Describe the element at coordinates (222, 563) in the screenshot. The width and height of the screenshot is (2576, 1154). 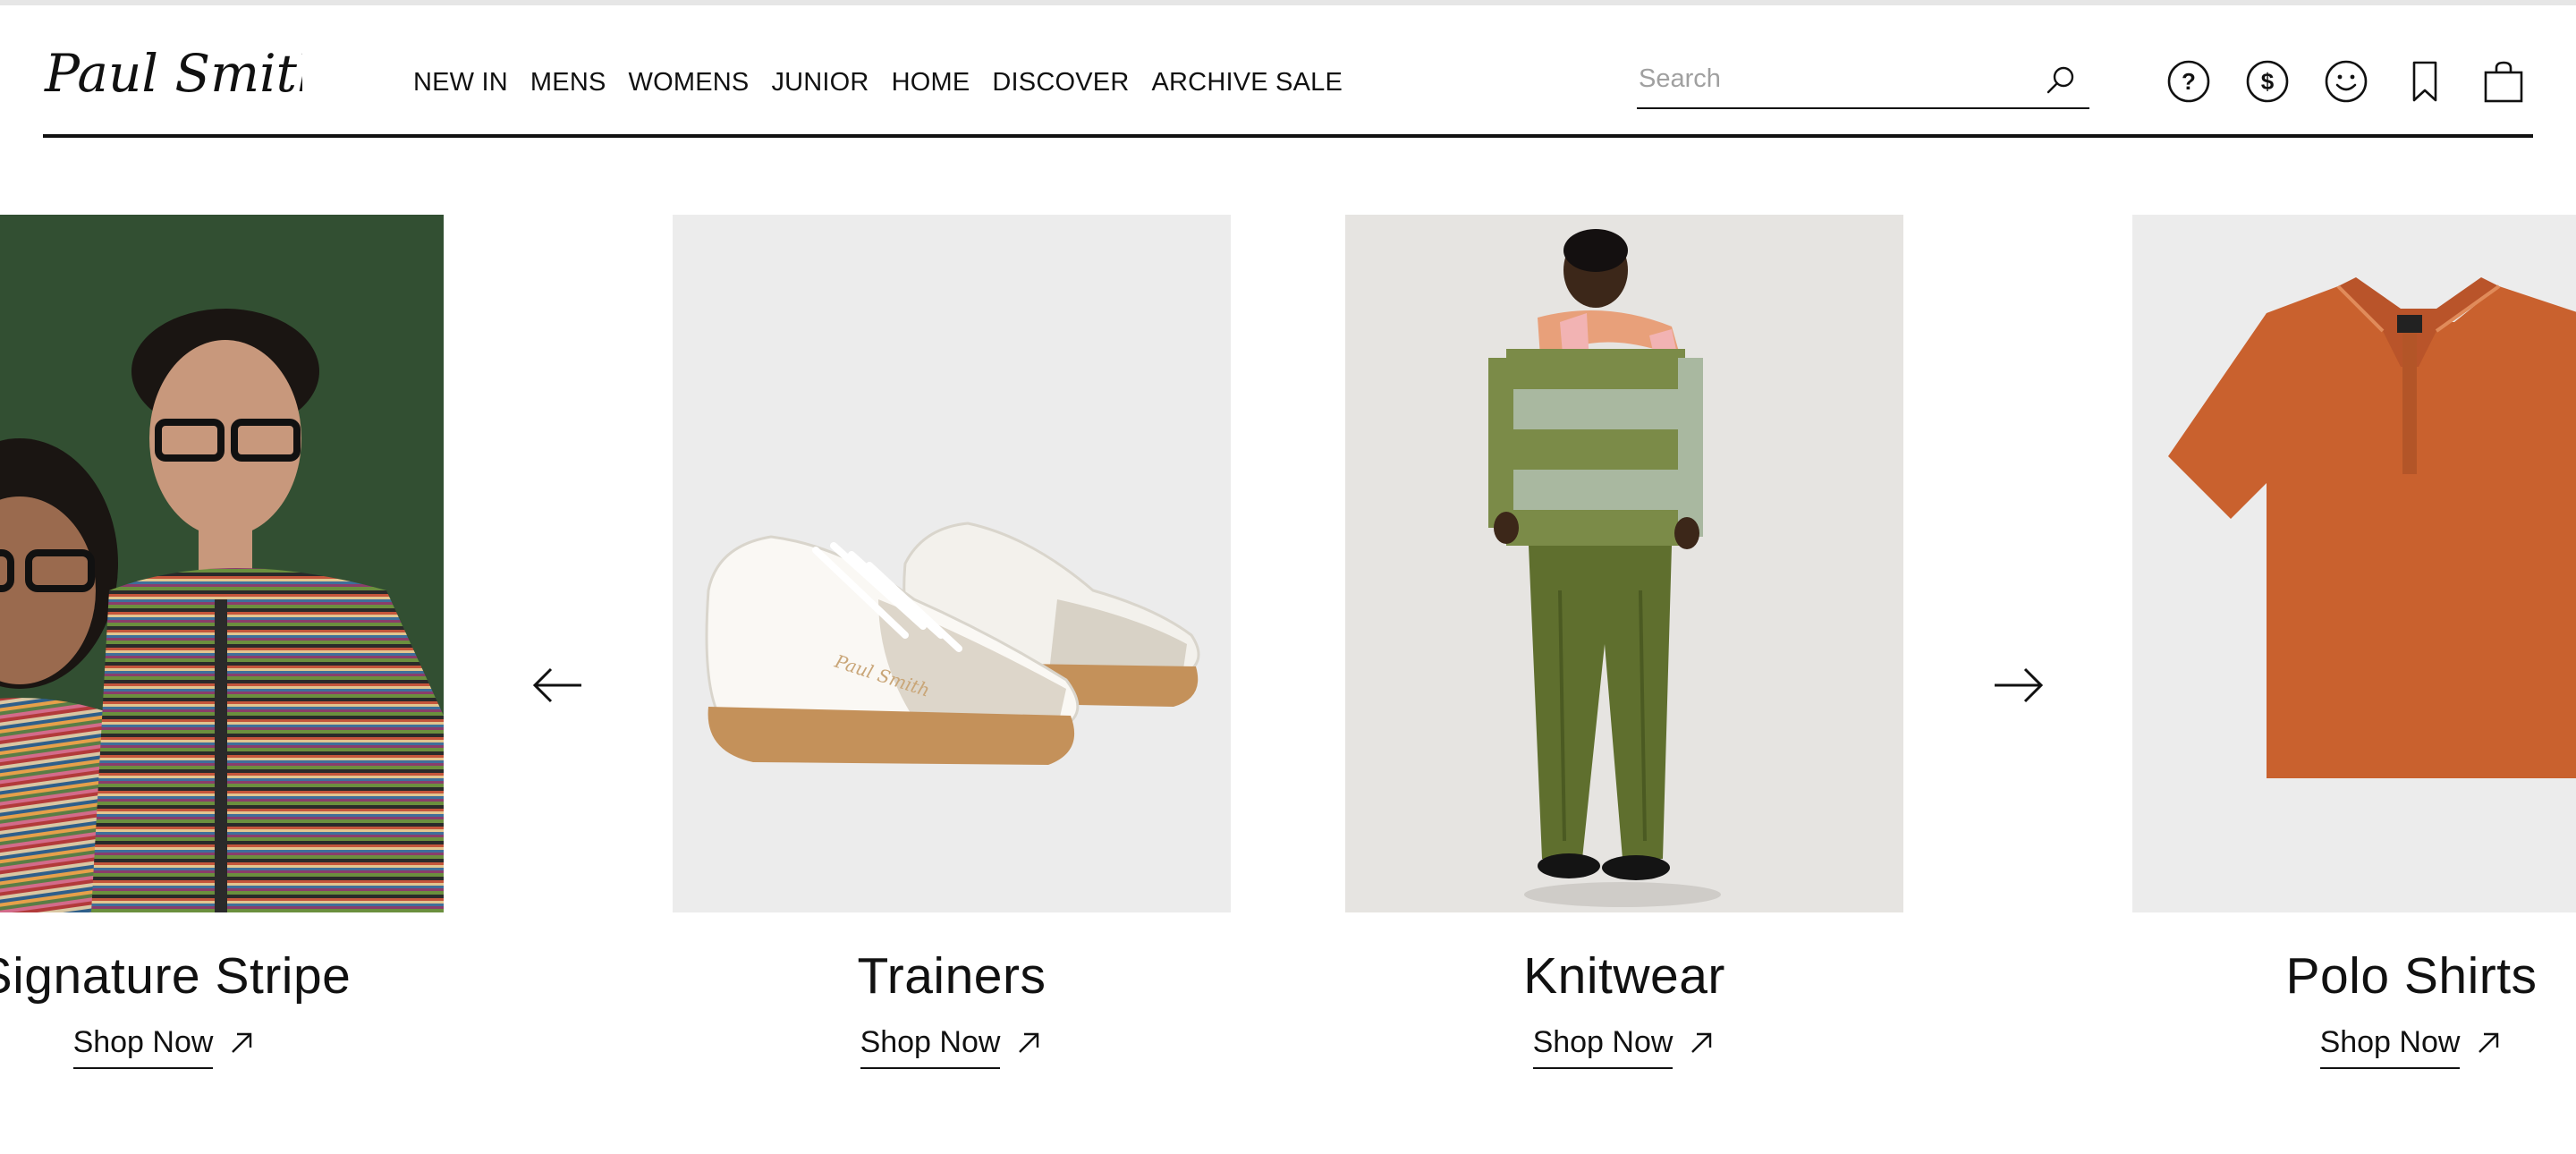
I see `signature-stripe-image` at that location.